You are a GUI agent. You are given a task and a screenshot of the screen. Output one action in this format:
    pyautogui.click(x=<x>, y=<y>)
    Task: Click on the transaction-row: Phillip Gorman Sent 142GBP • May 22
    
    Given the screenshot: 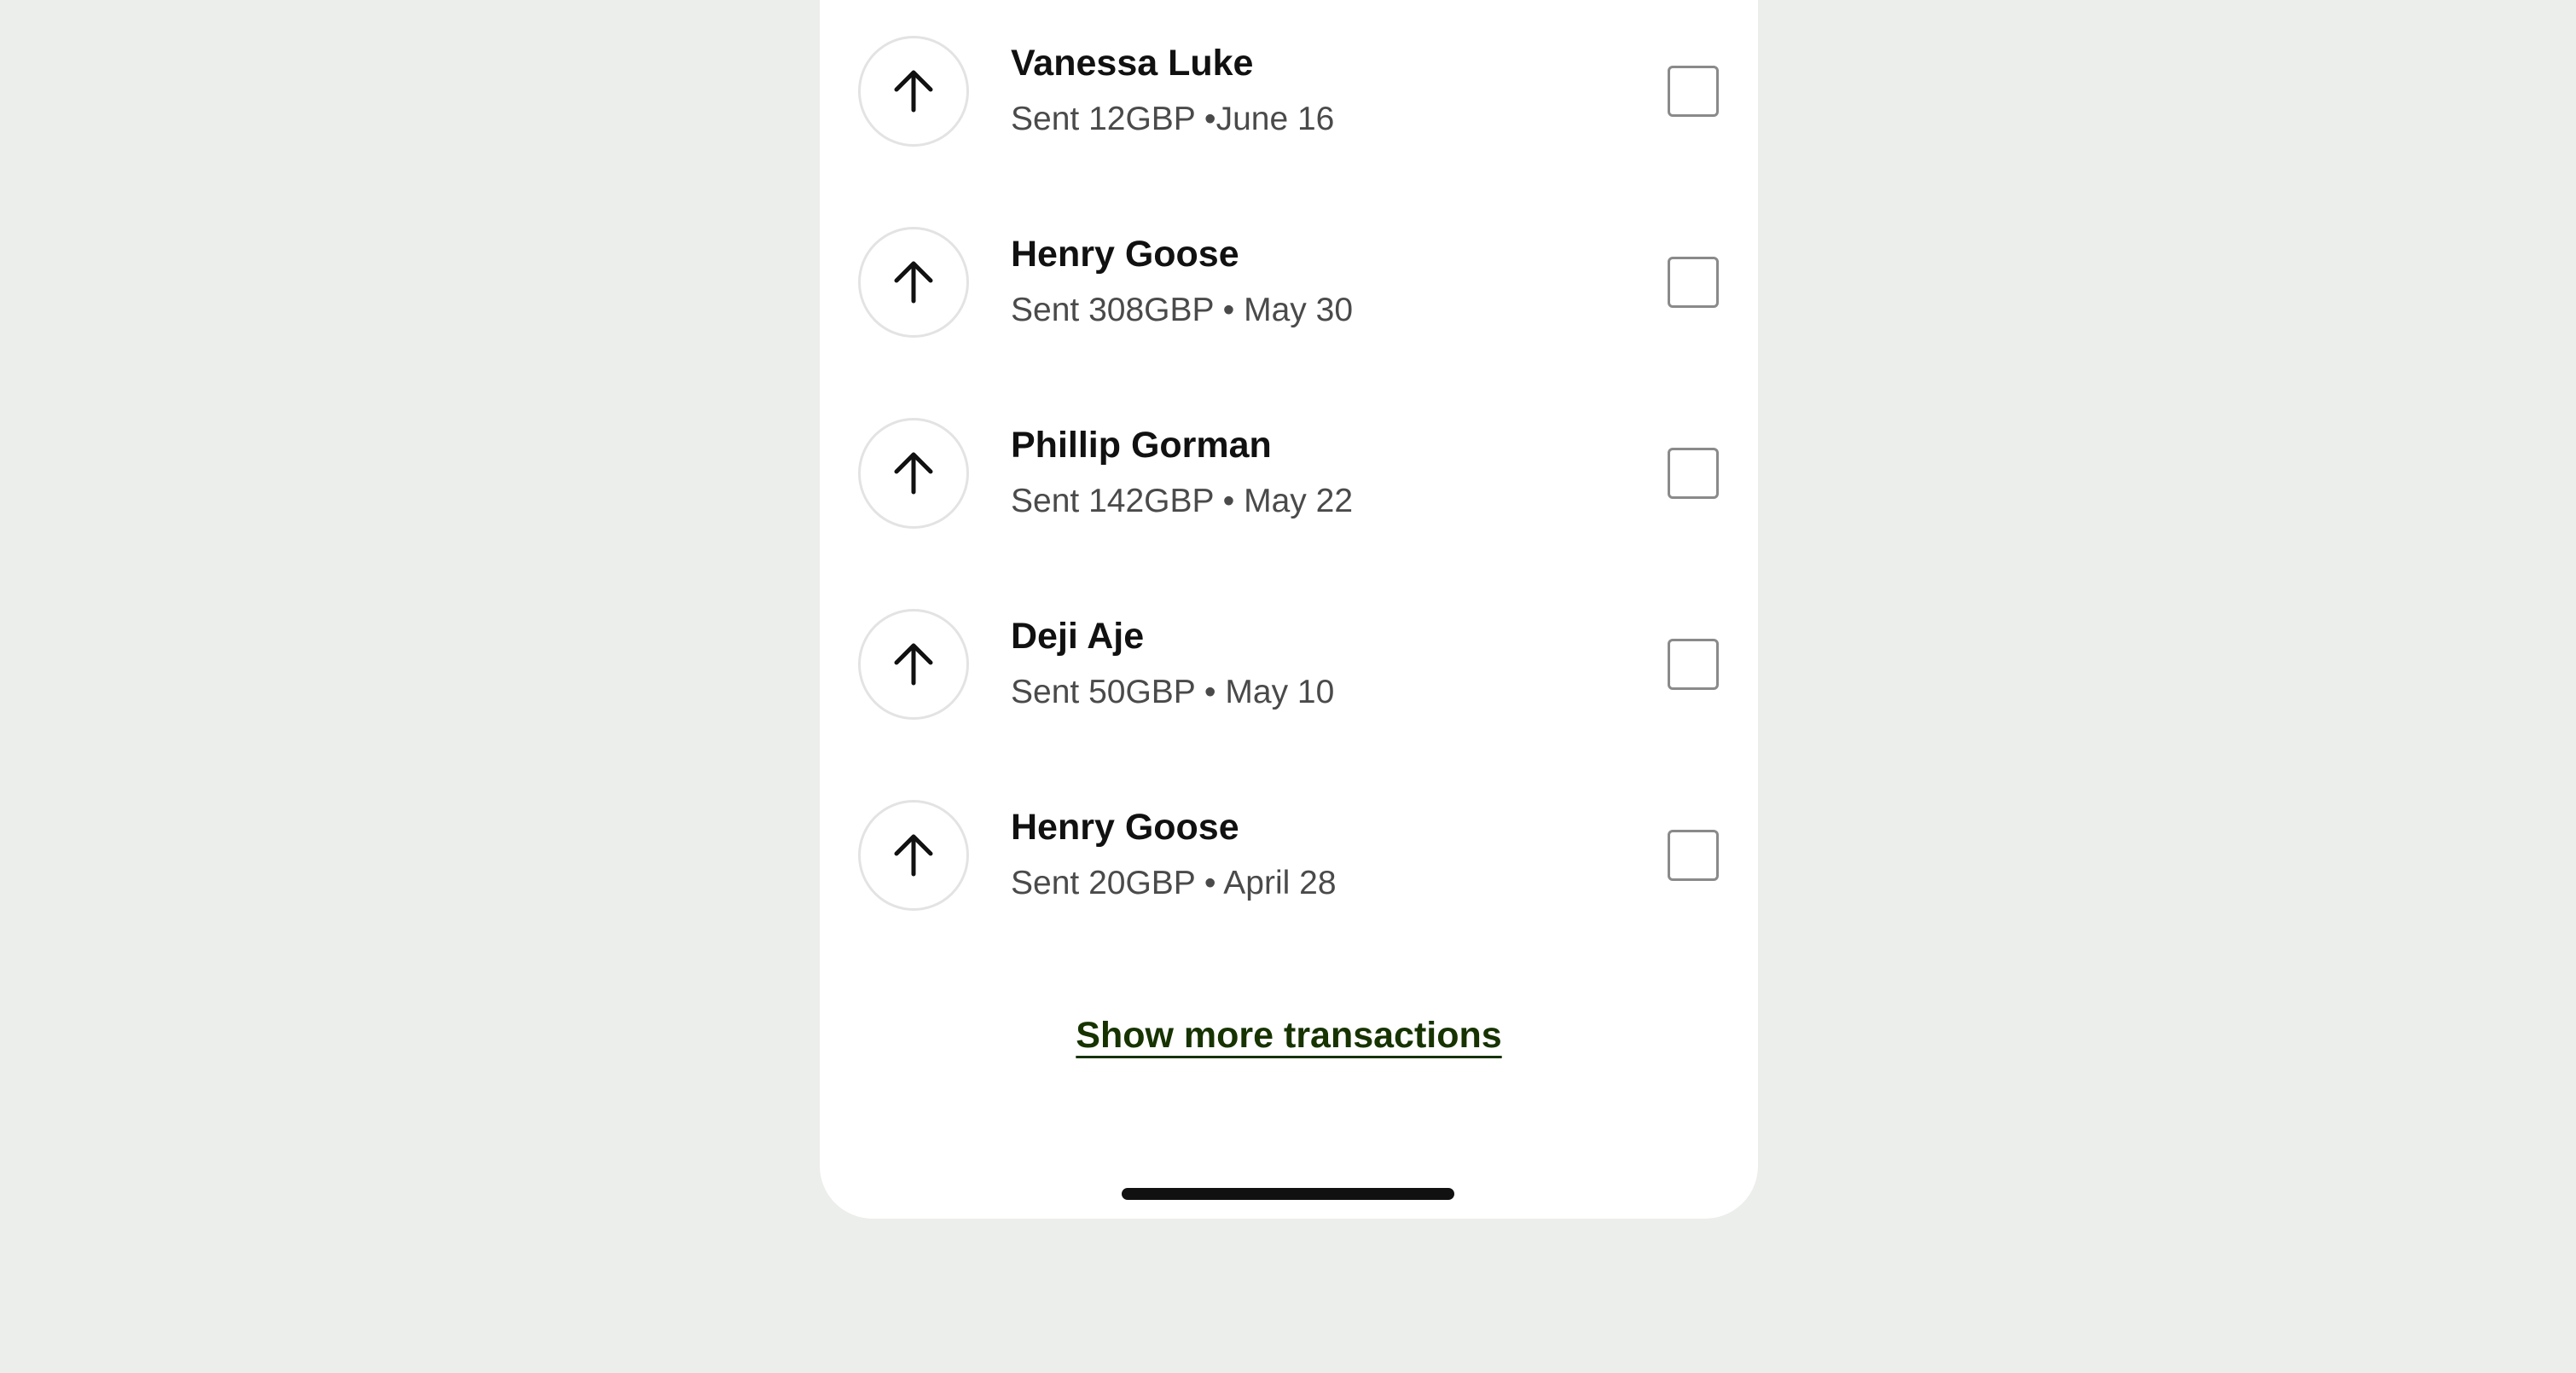 What is the action you would take?
    pyautogui.click(x=1289, y=477)
    